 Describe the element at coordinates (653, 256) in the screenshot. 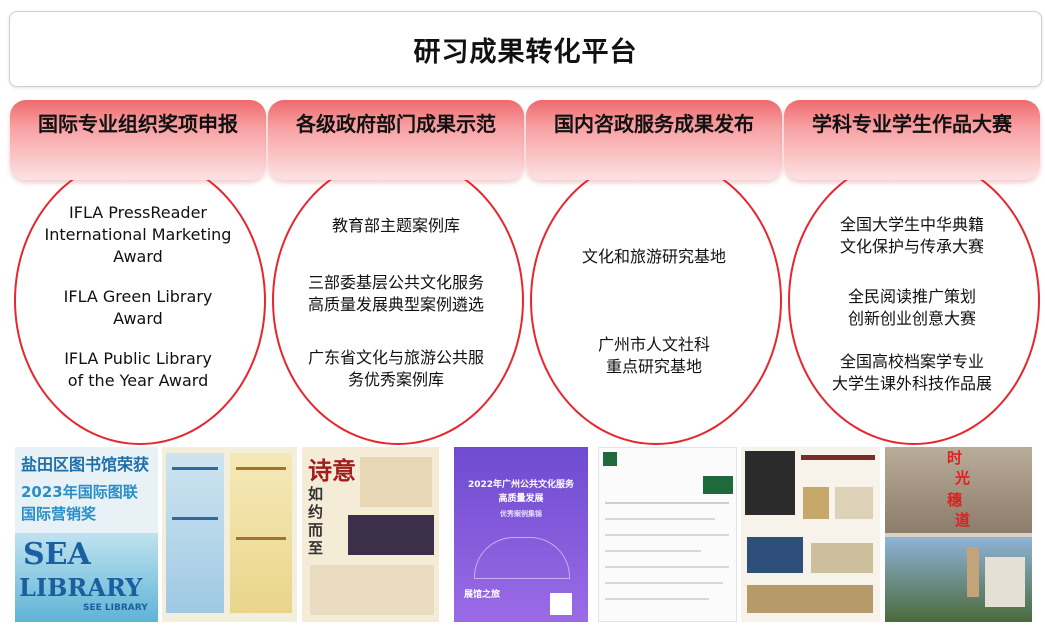

I see `item-culture-tourism-base: 文化和旅游研究基地` at that location.